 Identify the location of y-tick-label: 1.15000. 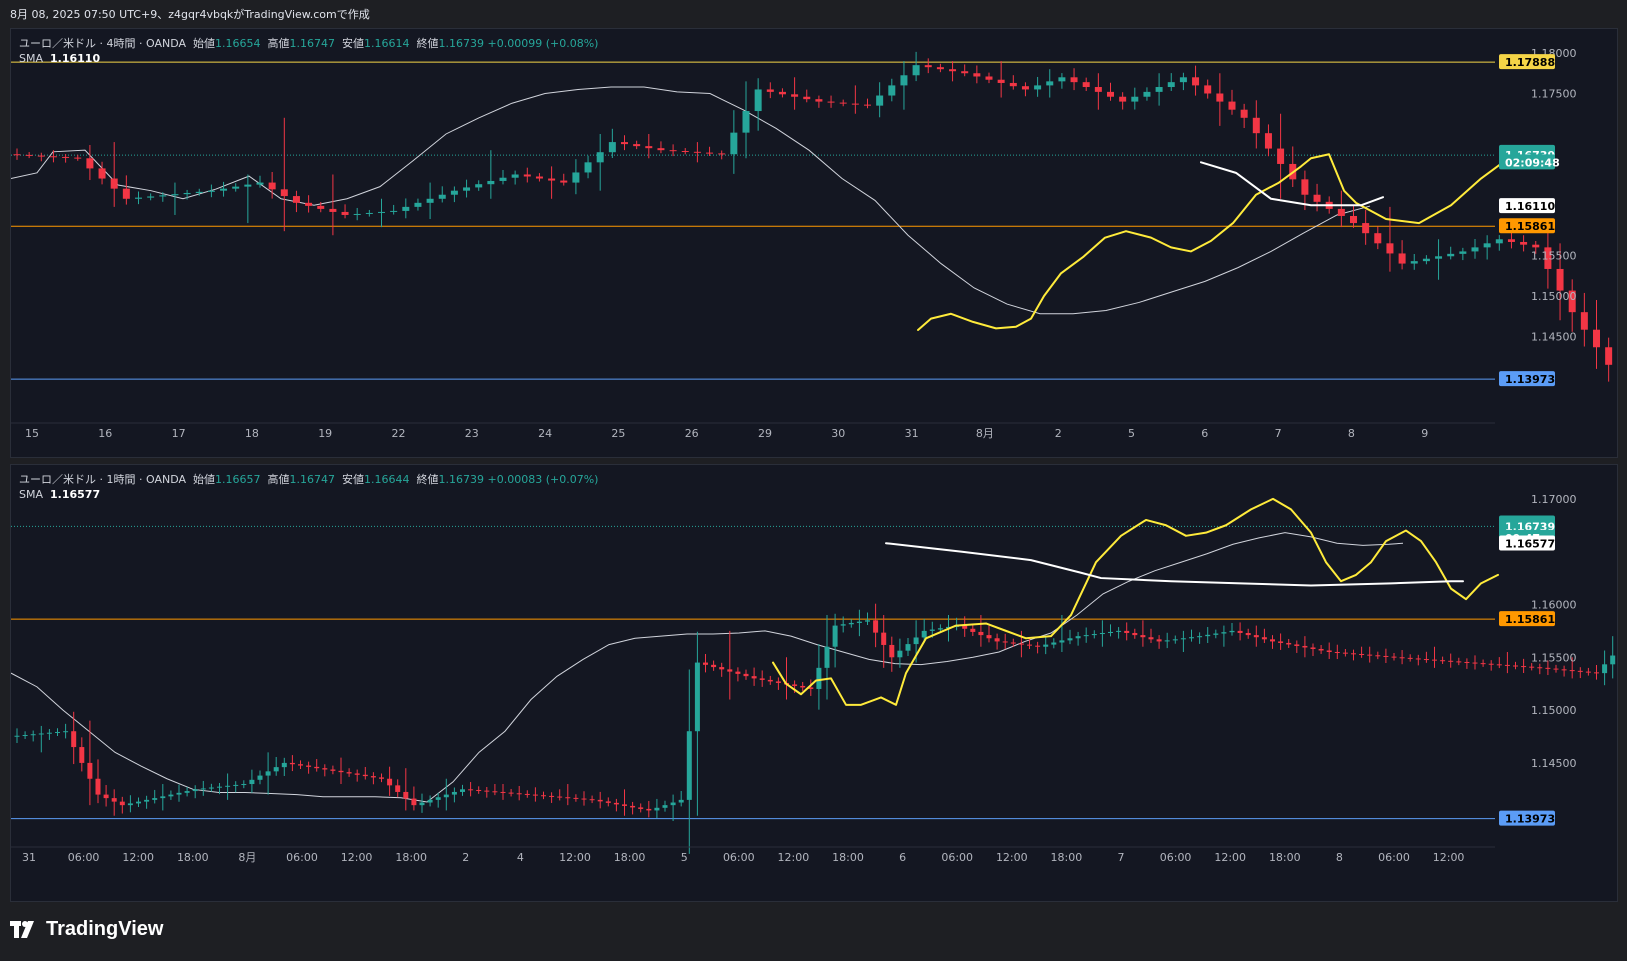
(1554, 296).